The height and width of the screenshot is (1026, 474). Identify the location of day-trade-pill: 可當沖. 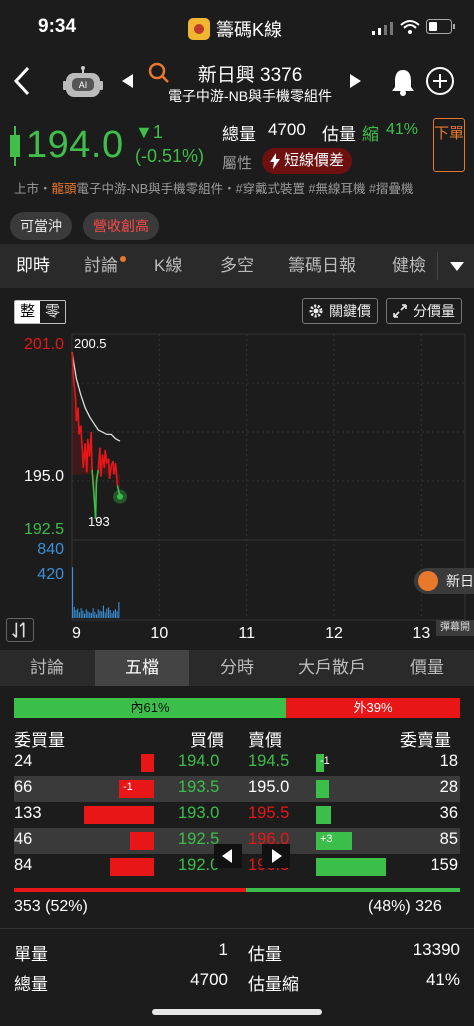
(41, 226).